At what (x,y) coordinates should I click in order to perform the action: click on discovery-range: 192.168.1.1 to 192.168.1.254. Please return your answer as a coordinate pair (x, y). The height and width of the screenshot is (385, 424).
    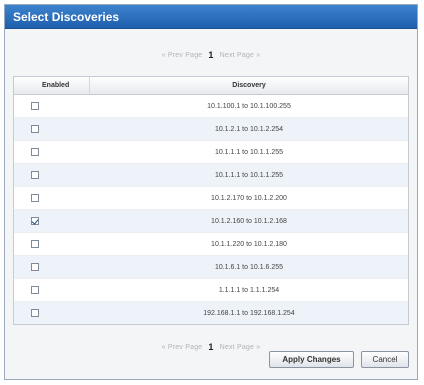
    Looking at the image, I should click on (249, 313).